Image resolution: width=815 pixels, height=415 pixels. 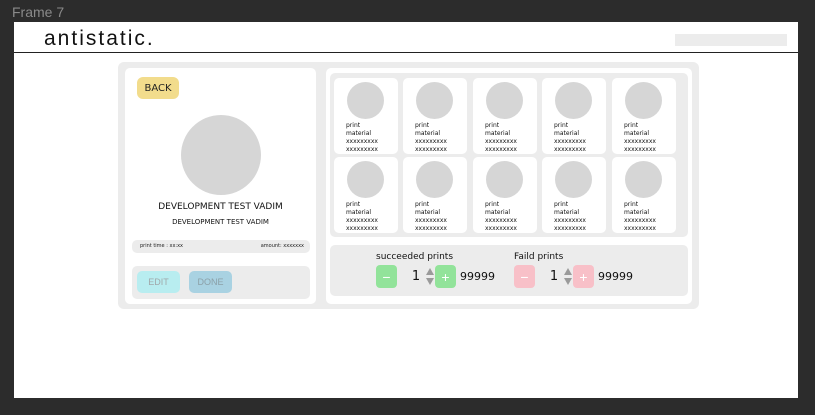 I want to click on device-title: DEVELOPMENT TEST VADIM, so click(x=220, y=207).